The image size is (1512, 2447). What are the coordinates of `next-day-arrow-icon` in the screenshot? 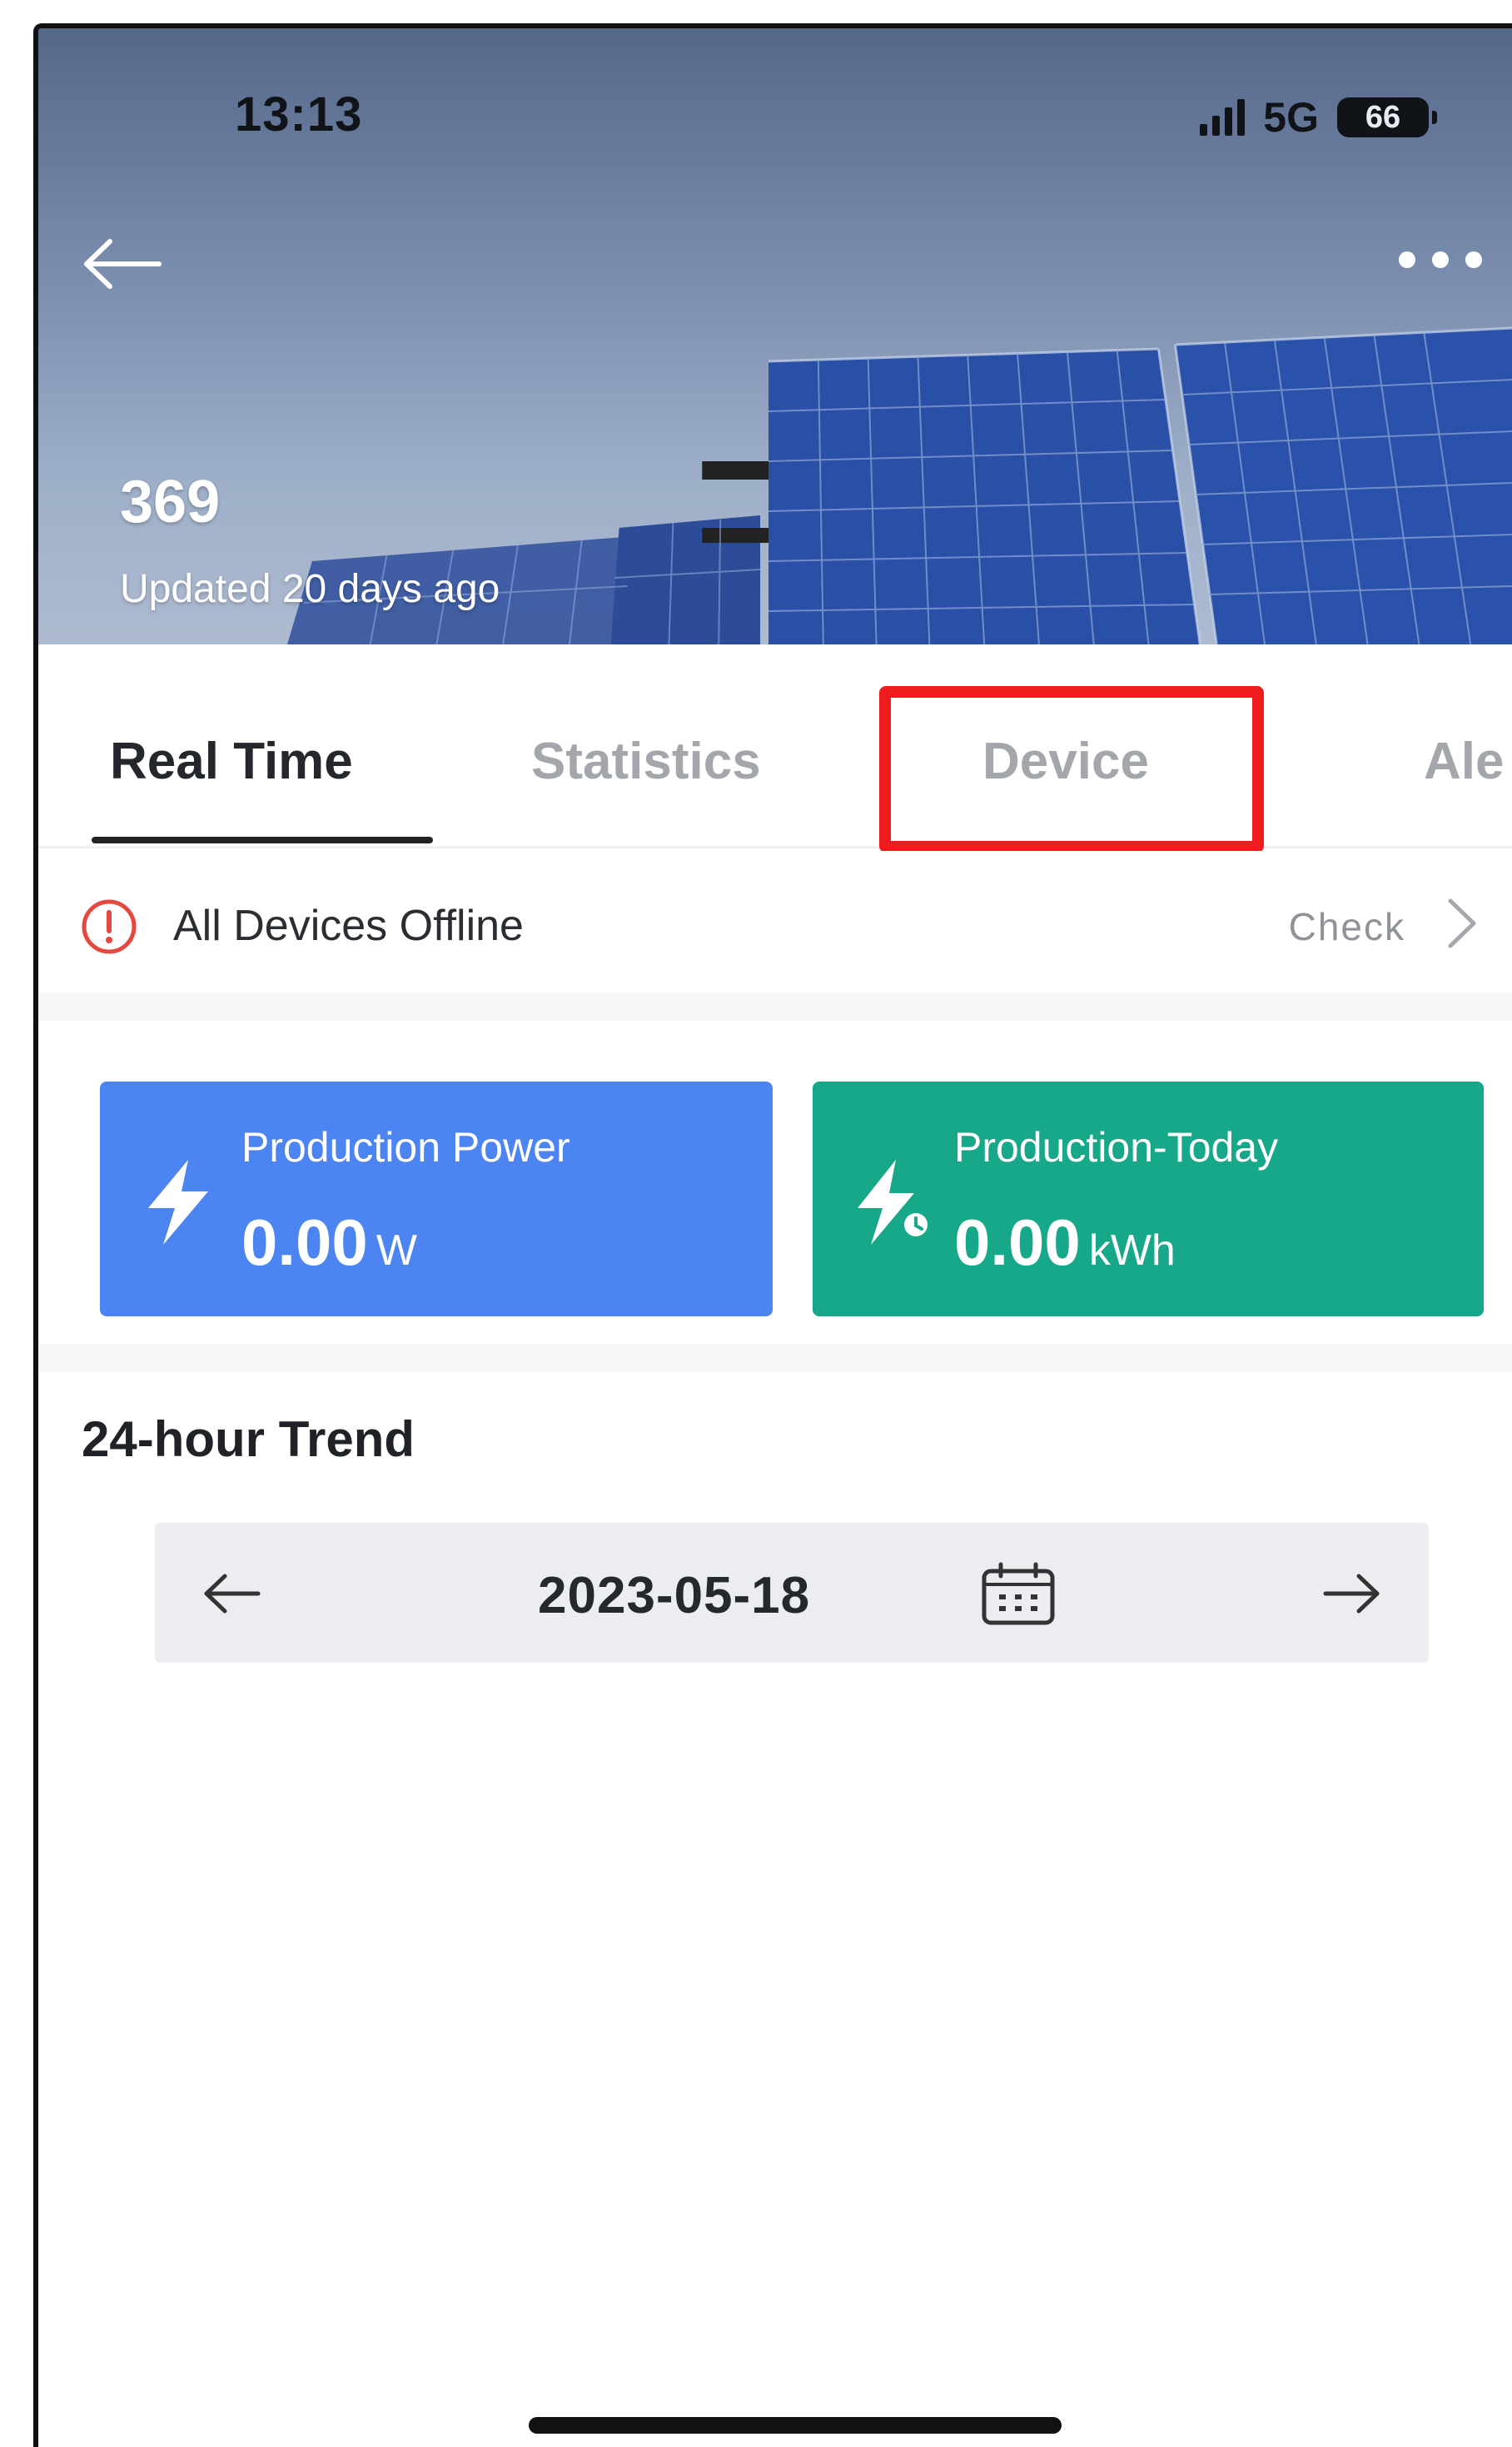 It's located at (1352, 1593).